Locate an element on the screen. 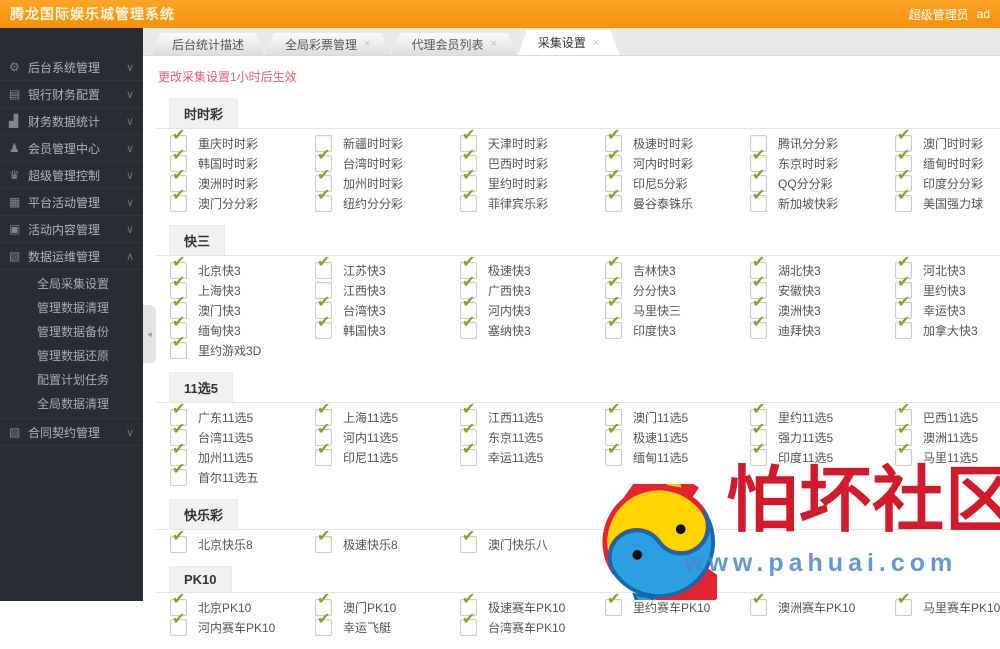  lottery-checkbox-item: ✔ 极速时时彩 is located at coordinates (677, 140).